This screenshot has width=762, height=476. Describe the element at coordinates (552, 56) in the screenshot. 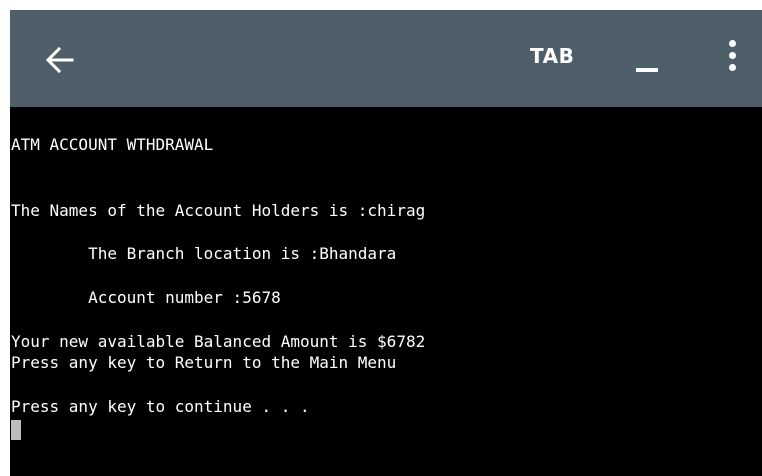

I see `tab-key-button: TAB` at that location.